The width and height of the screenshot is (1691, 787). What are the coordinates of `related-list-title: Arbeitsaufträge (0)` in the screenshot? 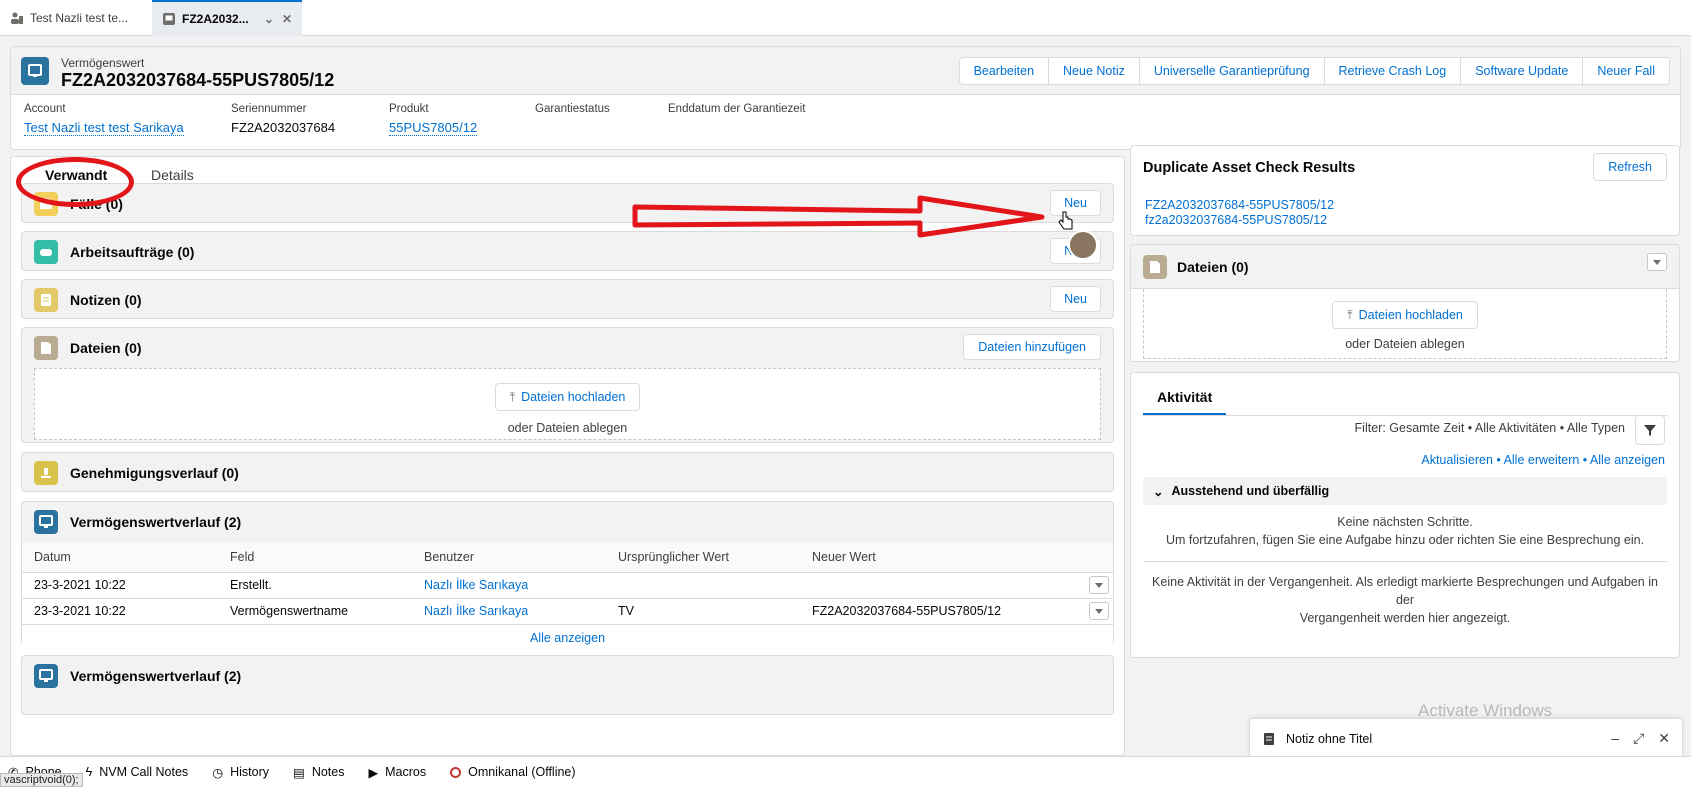 It's located at (132, 252).